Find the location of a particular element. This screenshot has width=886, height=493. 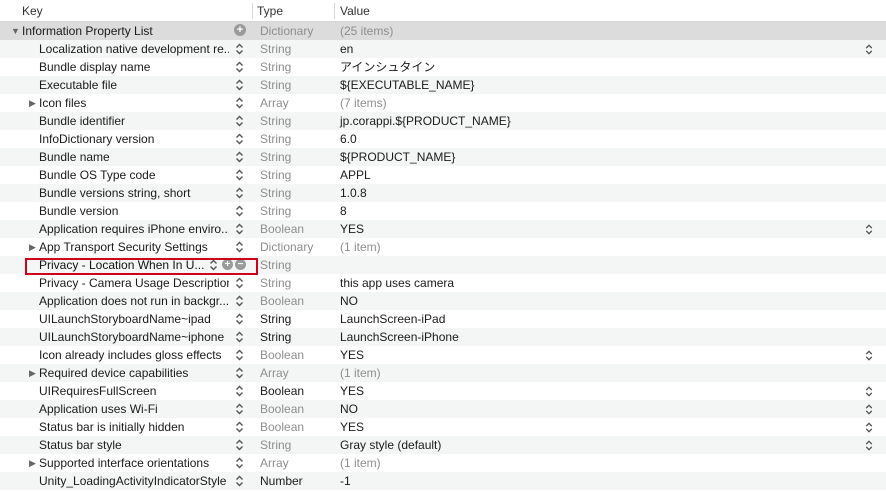

table-row: Executable file String ${EXECUTABLE_NAME} is located at coordinates (443, 85).